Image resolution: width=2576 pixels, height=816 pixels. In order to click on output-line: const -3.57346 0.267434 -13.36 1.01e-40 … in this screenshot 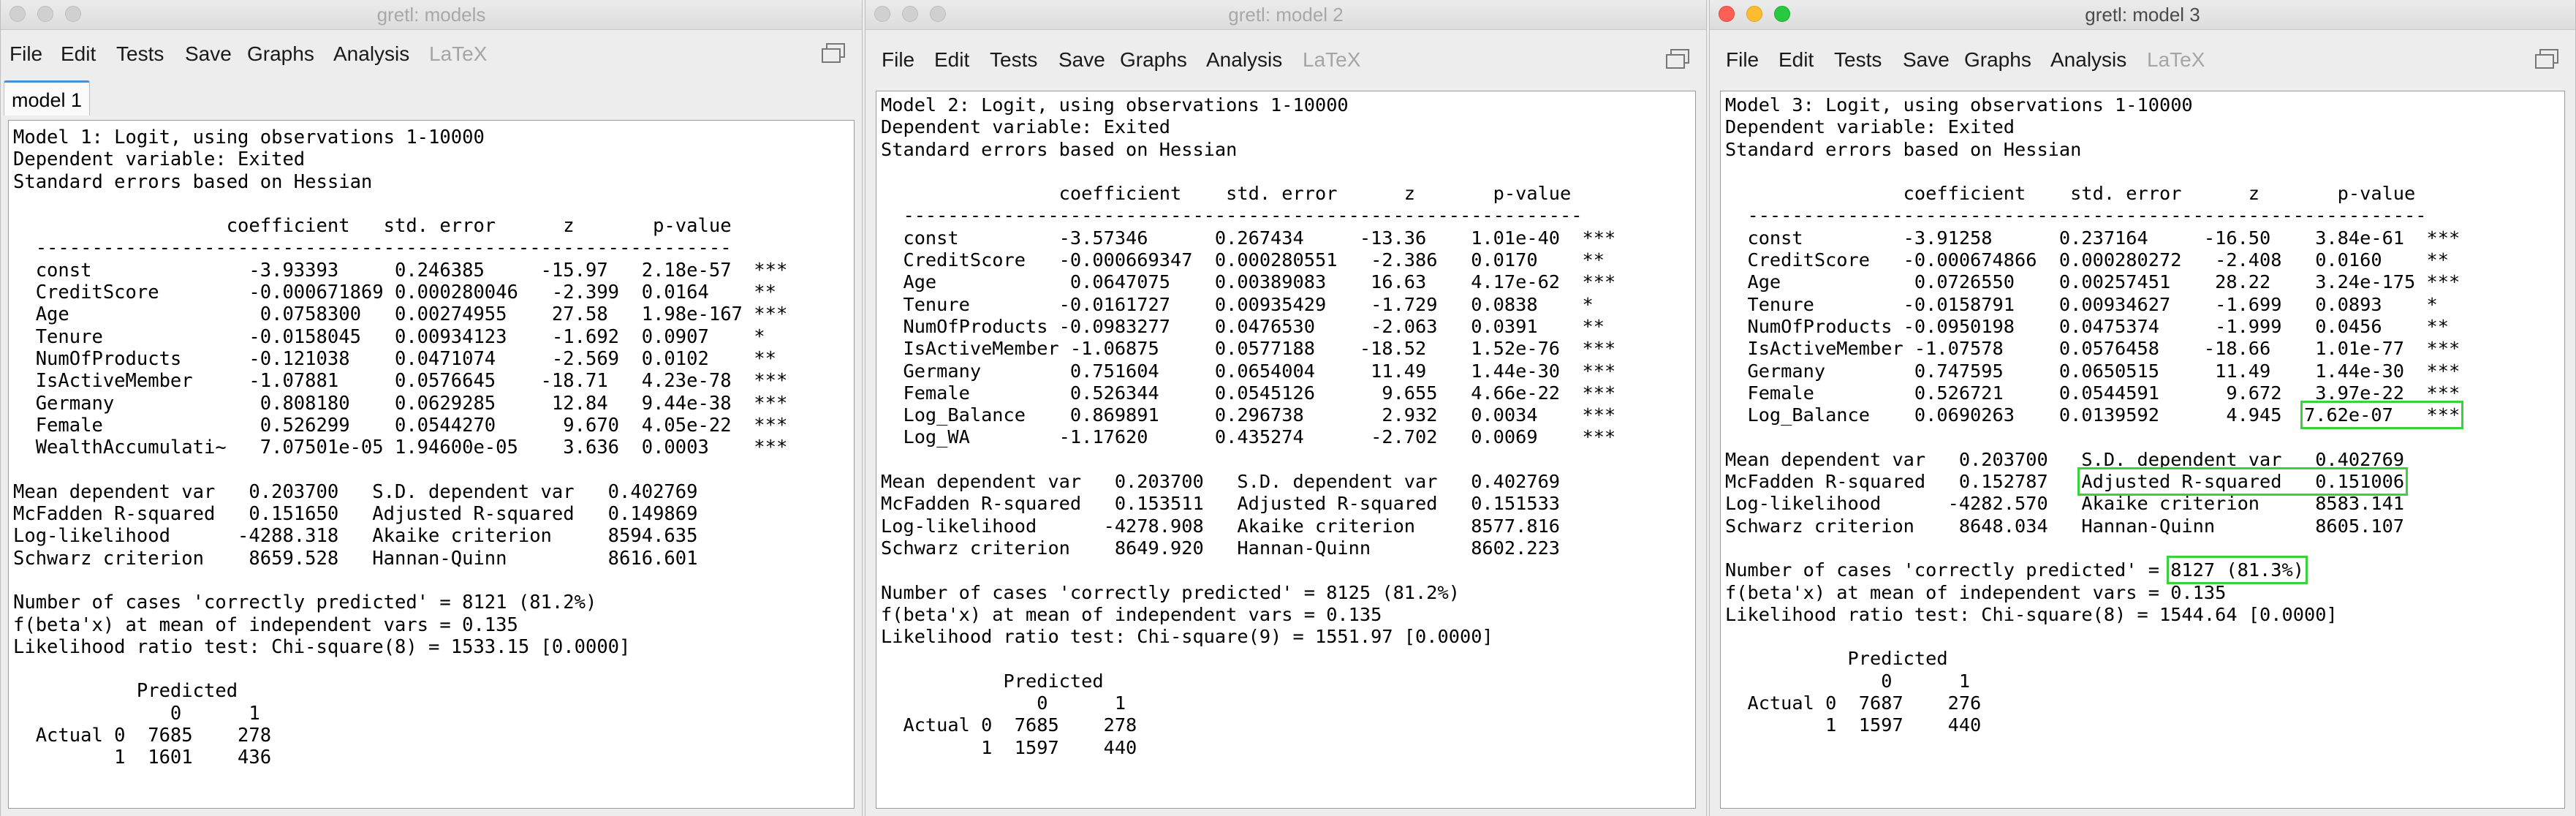, I will do `click(1248, 238)`.